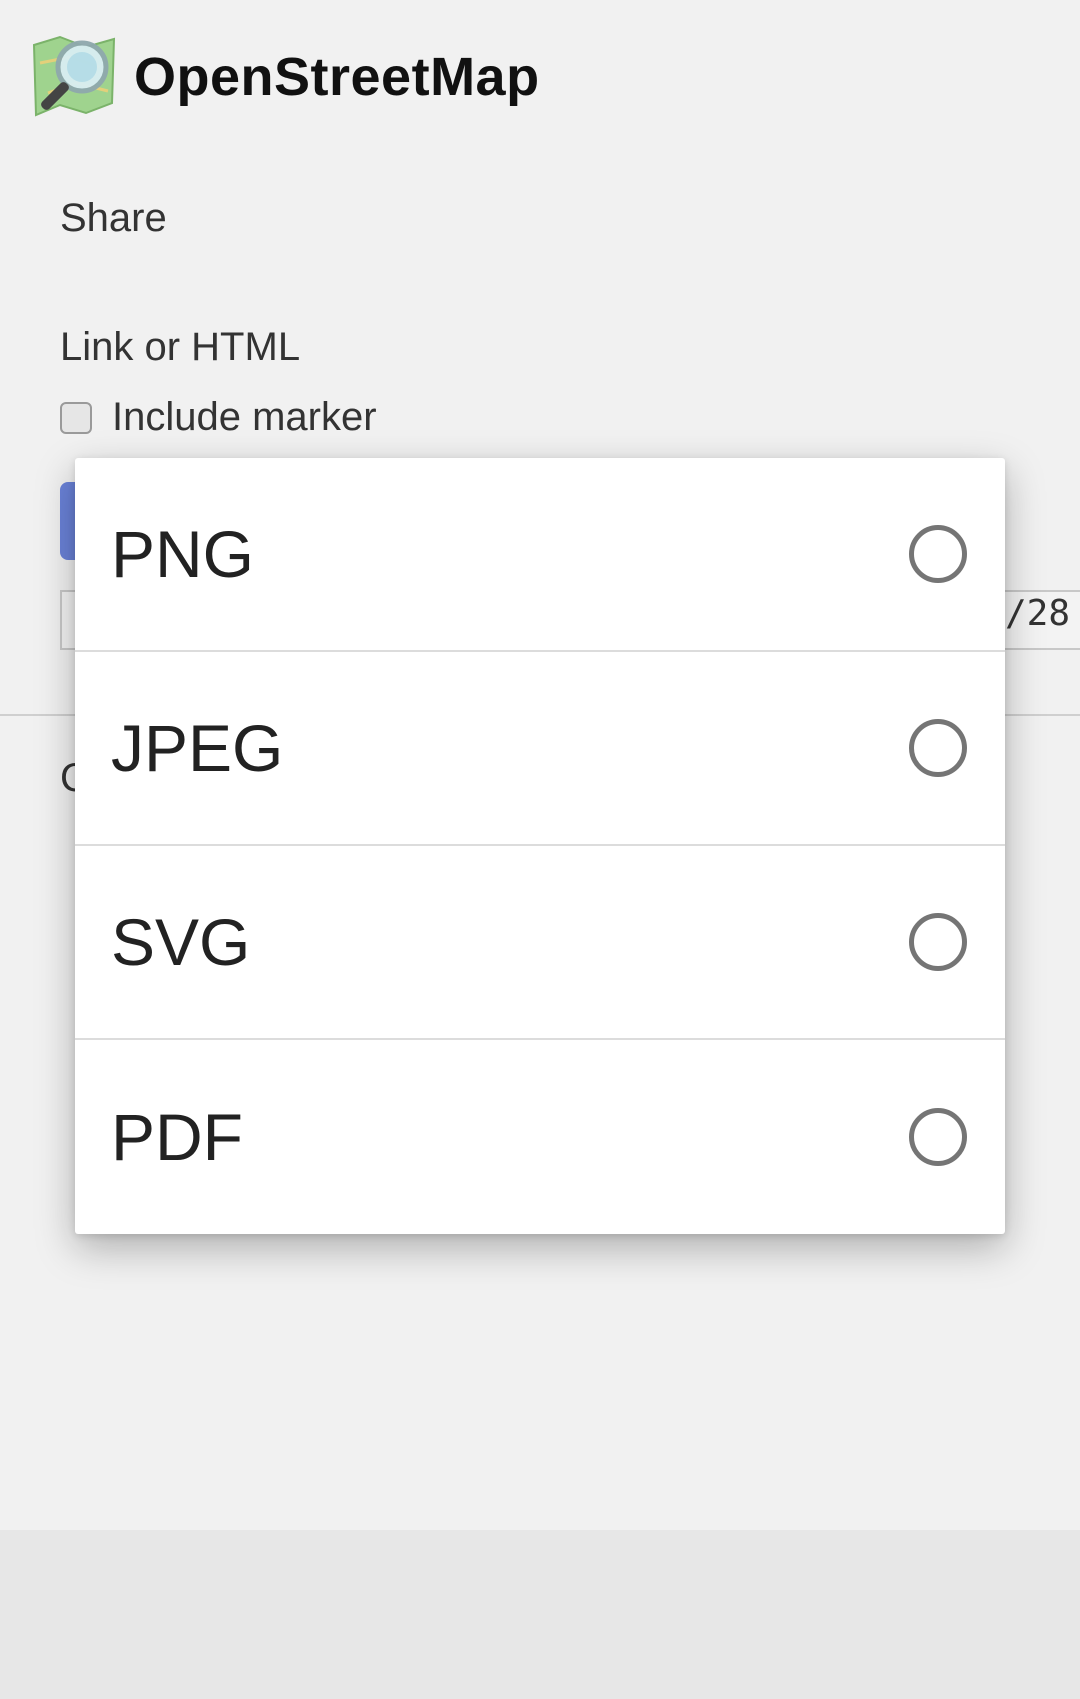 The width and height of the screenshot is (1080, 1699). I want to click on format-option-label: SVG, so click(181, 942).